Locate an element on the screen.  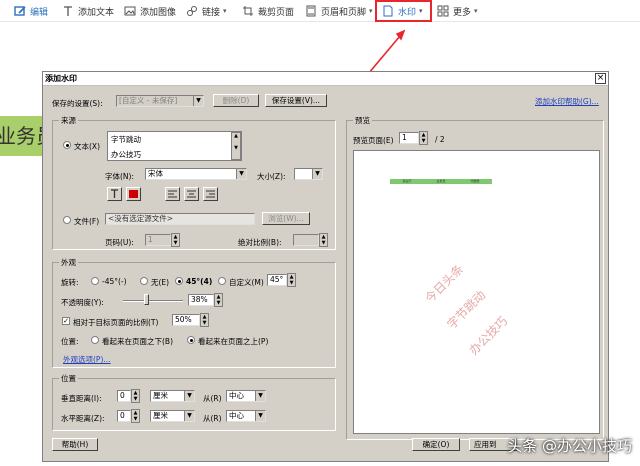
preview-page-field: 1 is located at coordinates (409, 138).